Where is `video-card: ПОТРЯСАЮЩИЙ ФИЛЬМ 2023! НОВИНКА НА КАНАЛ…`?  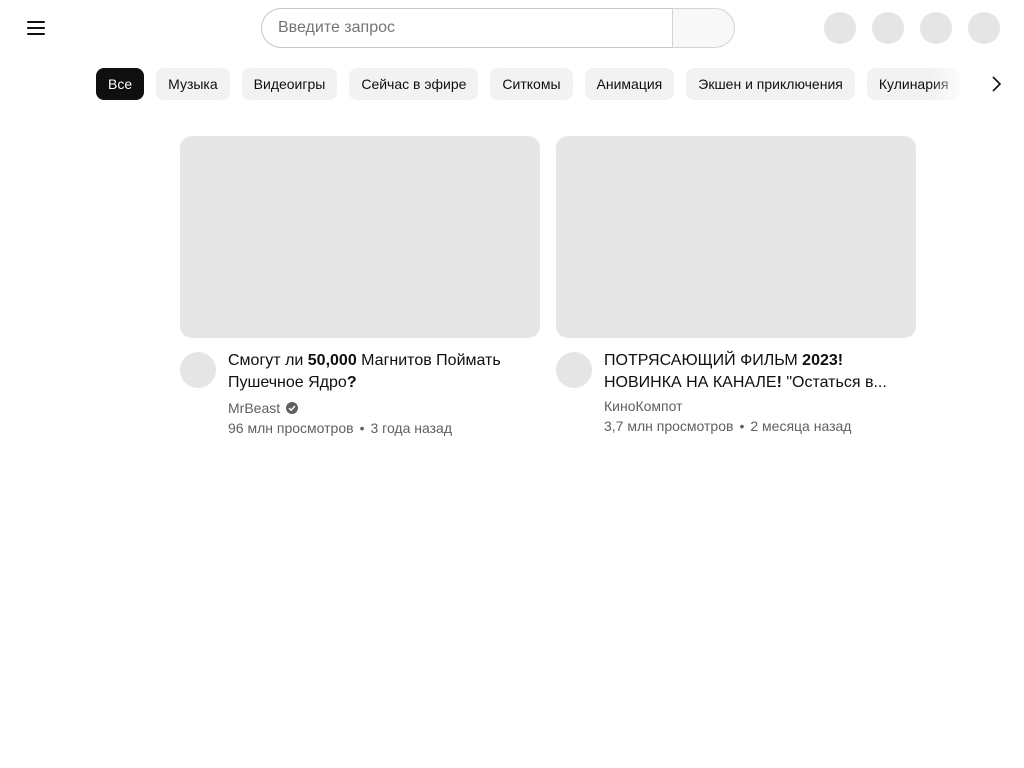 video-card: ПОТРЯСАЮЩИЙ ФИЛЬМ 2023! НОВИНКА НА КАНАЛ… is located at coordinates (736, 288).